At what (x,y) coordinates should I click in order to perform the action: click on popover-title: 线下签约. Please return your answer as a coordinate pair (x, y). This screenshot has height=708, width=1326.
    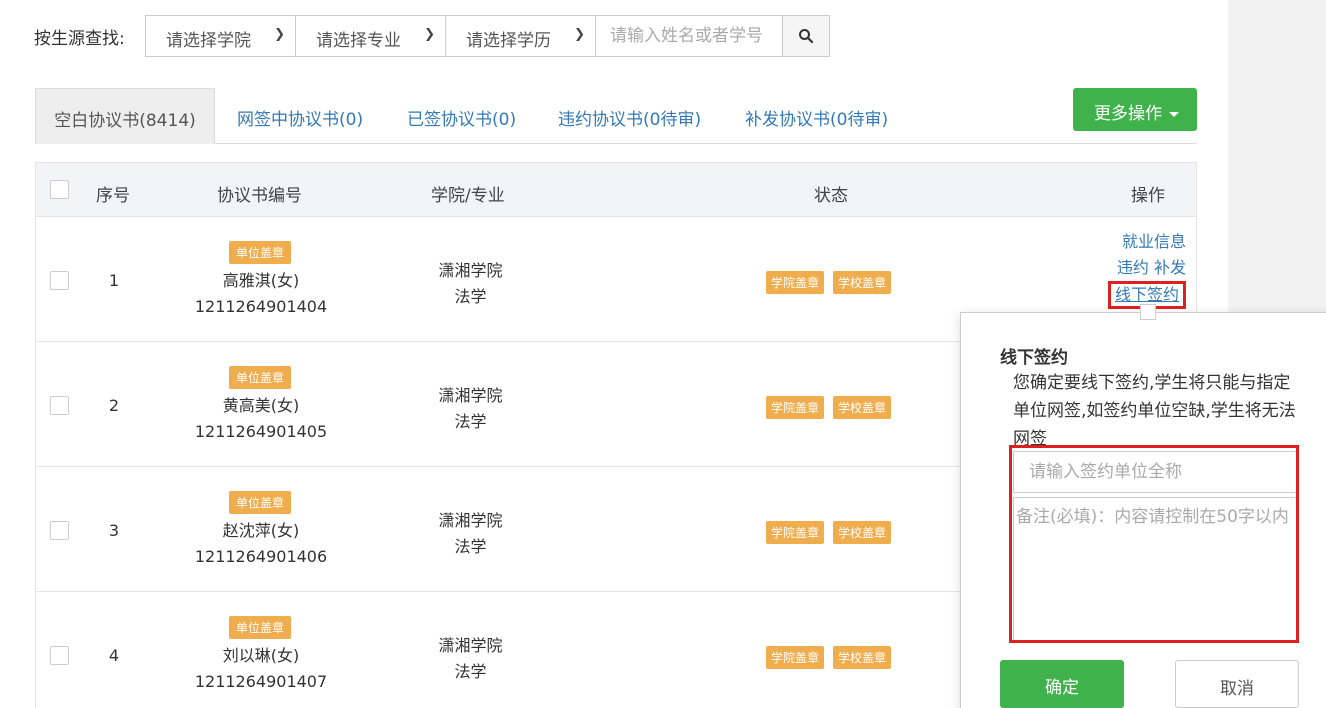
    Looking at the image, I should click on (1034, 358).